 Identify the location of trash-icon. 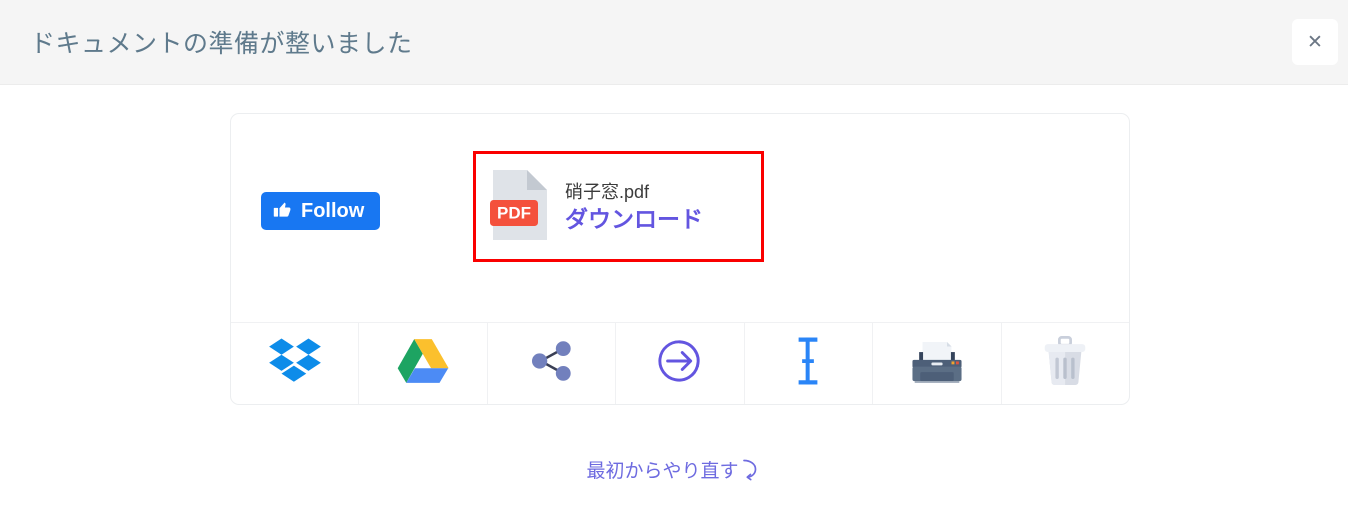
(1065, 363).